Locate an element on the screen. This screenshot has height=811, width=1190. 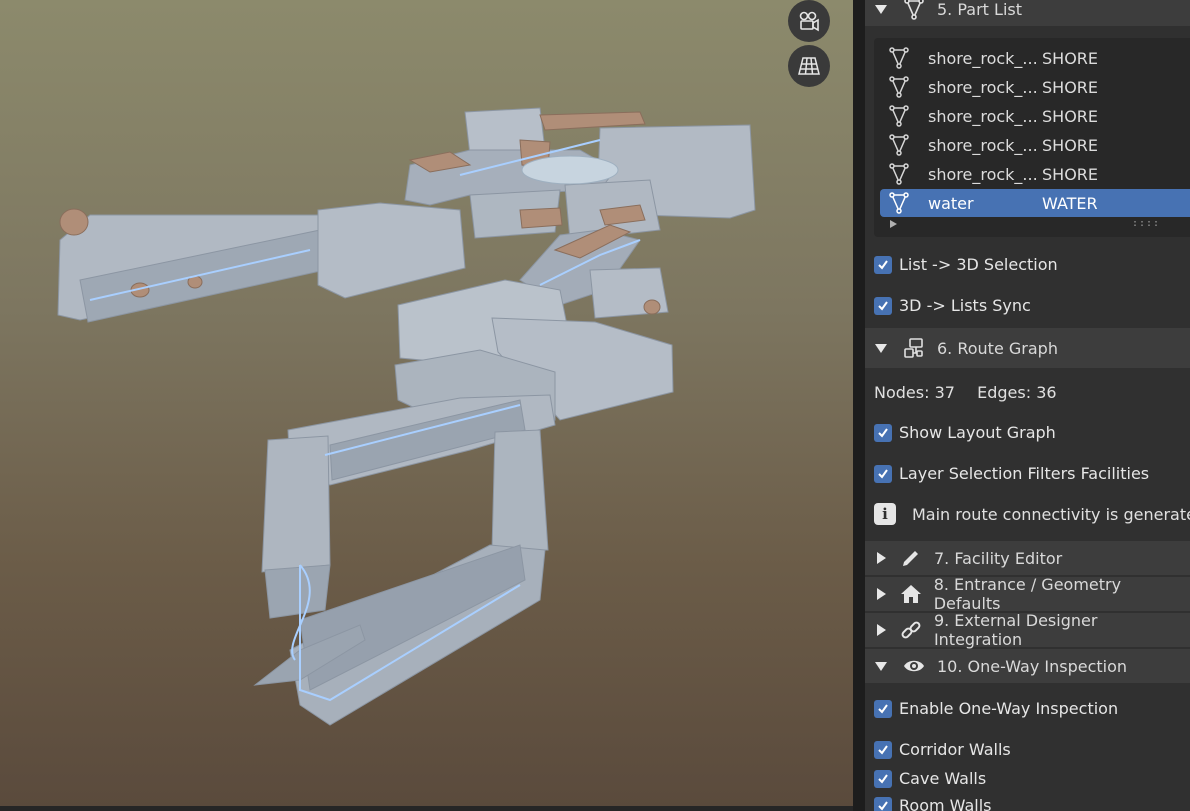
panel-divider is located at coordinates (859, 405).